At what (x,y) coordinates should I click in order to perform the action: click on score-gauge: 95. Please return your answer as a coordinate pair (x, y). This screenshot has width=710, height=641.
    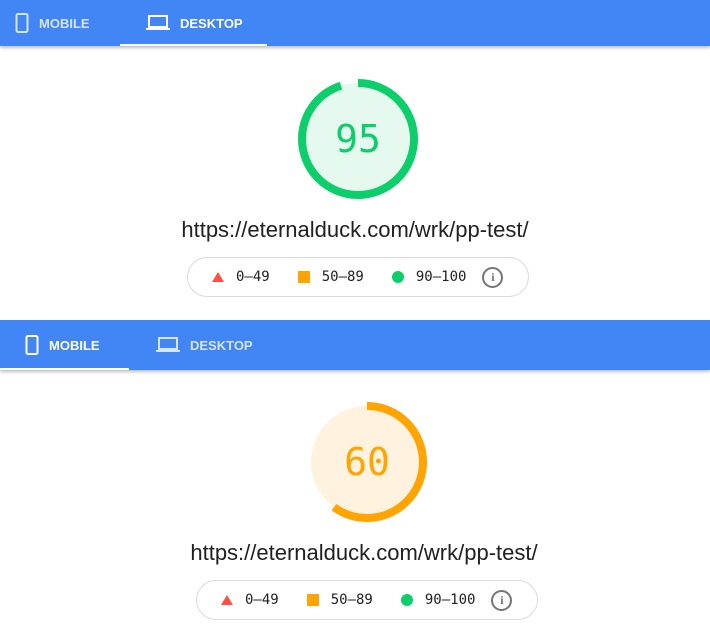
    Looking at the image, I should click on (358, 139).